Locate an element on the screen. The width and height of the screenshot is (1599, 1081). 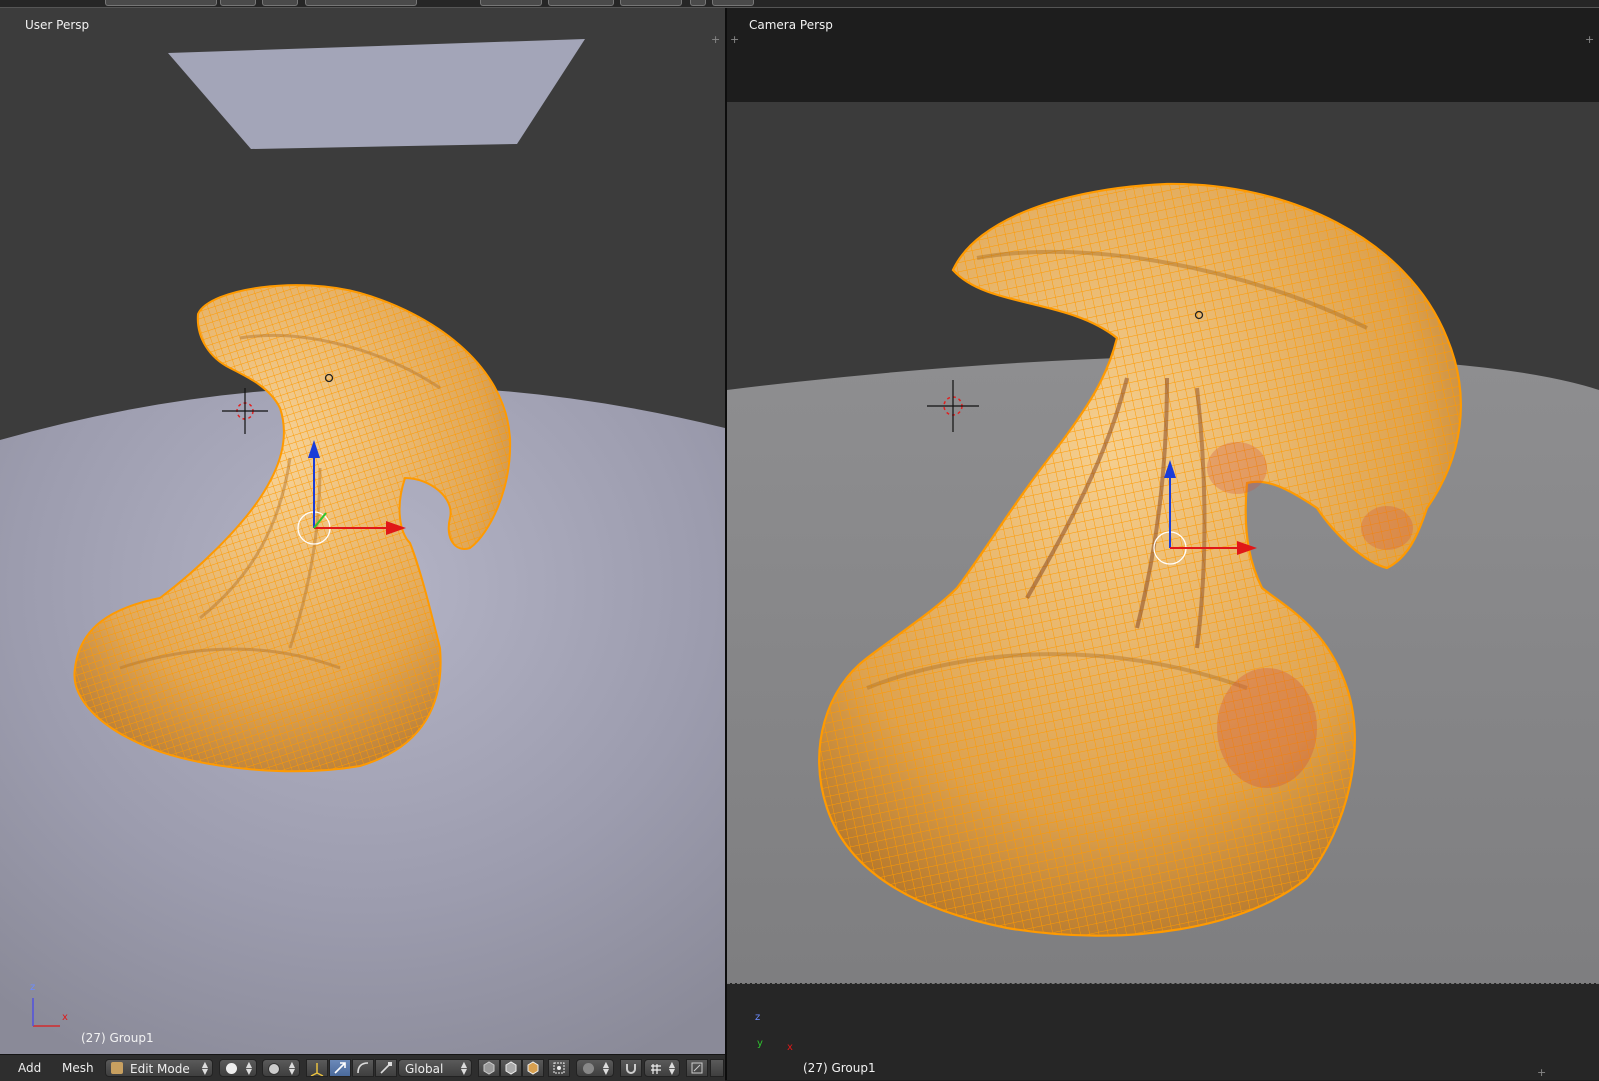
axis-x-label-right: x is located at coordinates (790, 1047).